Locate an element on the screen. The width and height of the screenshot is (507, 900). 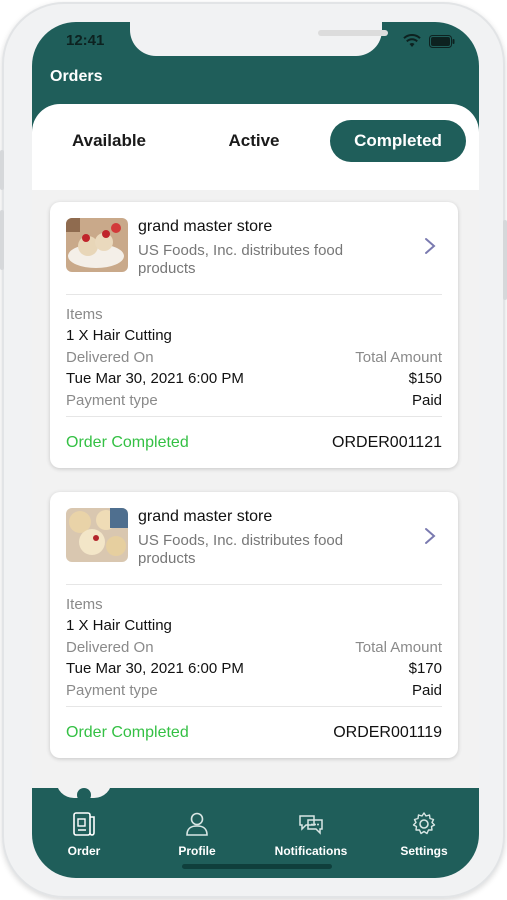
nav-notifications: Notifications is located at coordinates (311, 834).